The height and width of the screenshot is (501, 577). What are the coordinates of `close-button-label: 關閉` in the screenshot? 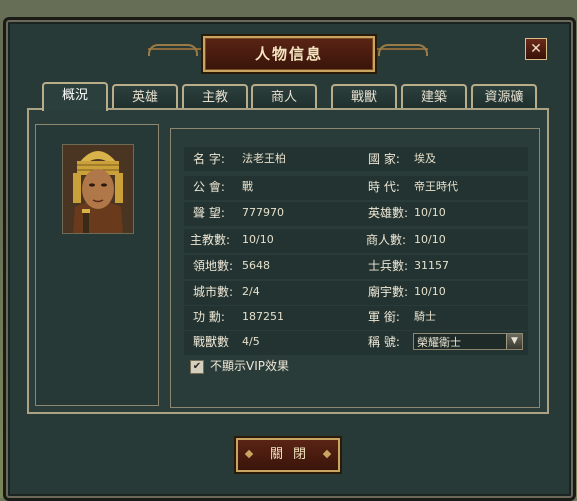 It's located at (292, 454).